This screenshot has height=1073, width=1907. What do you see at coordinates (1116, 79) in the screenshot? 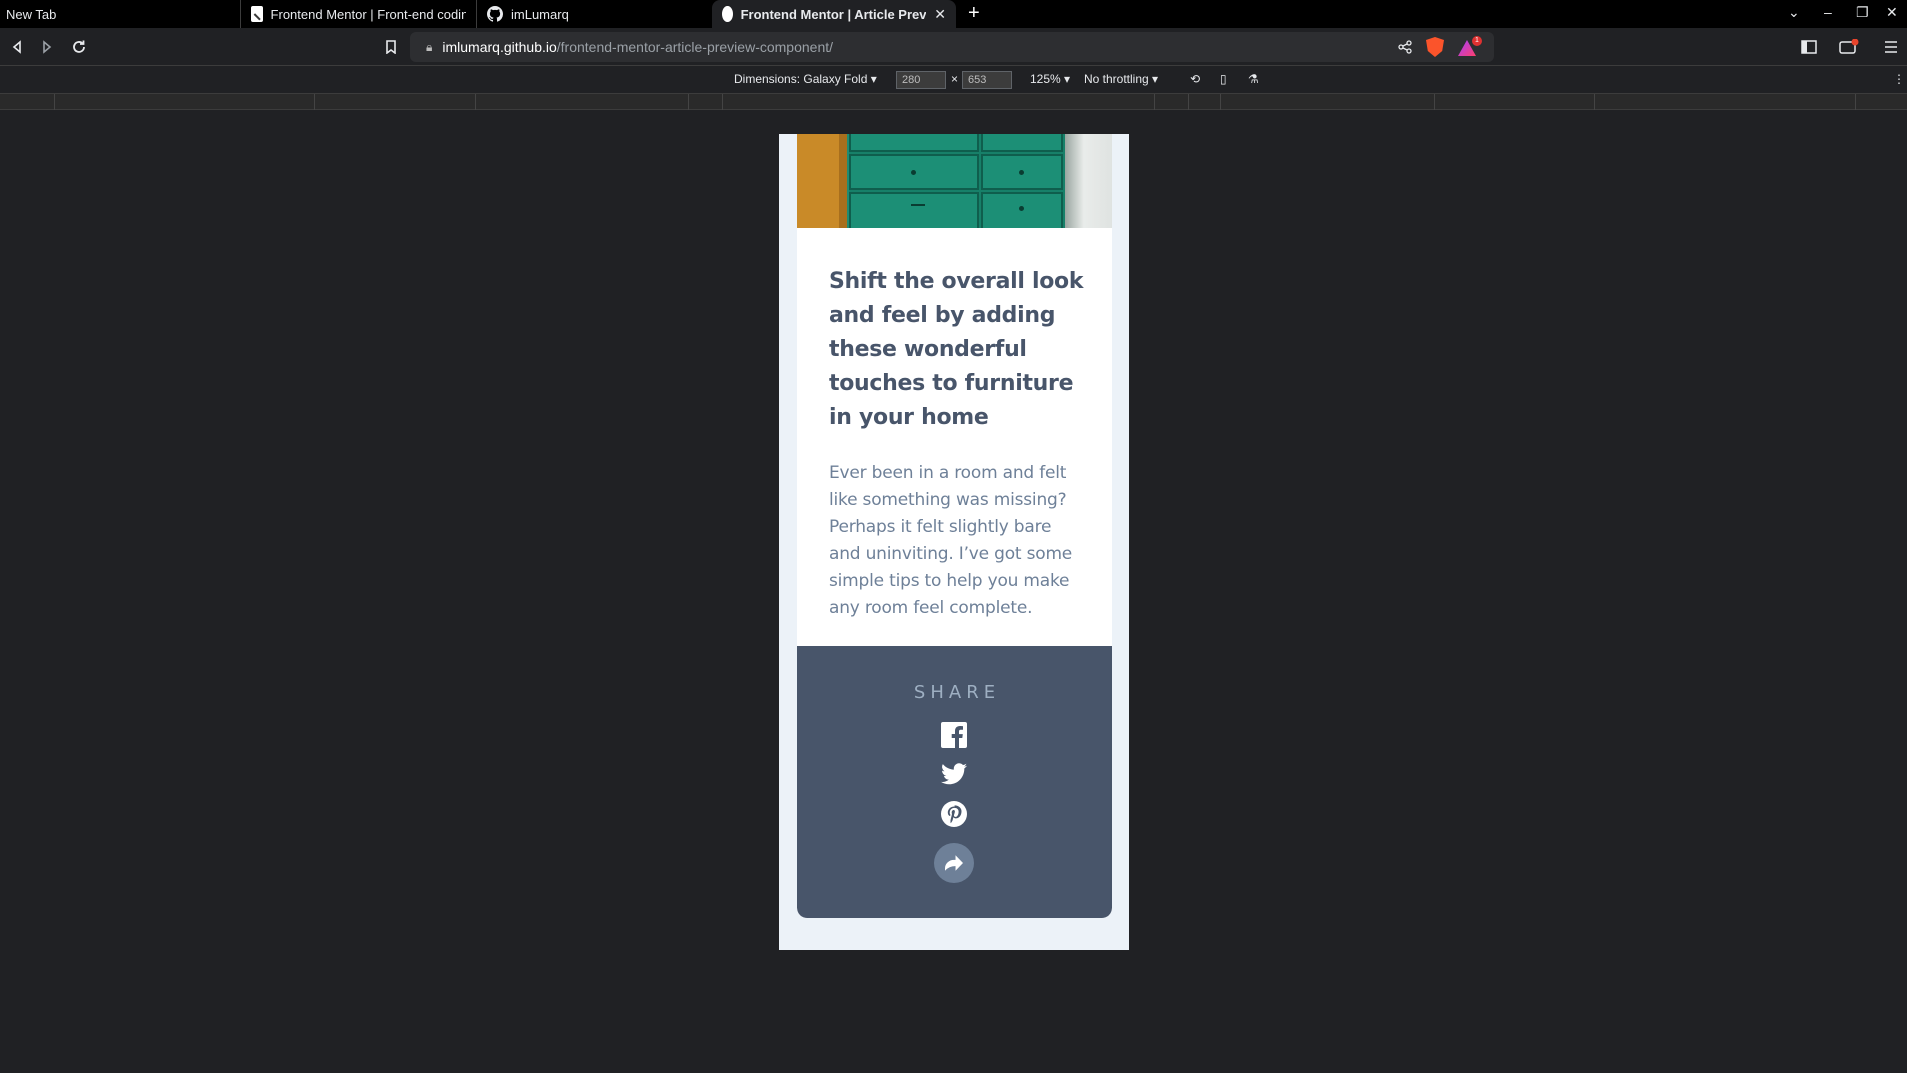
I see `throttling-value: No throttling` at bounding box center [1116, 79].